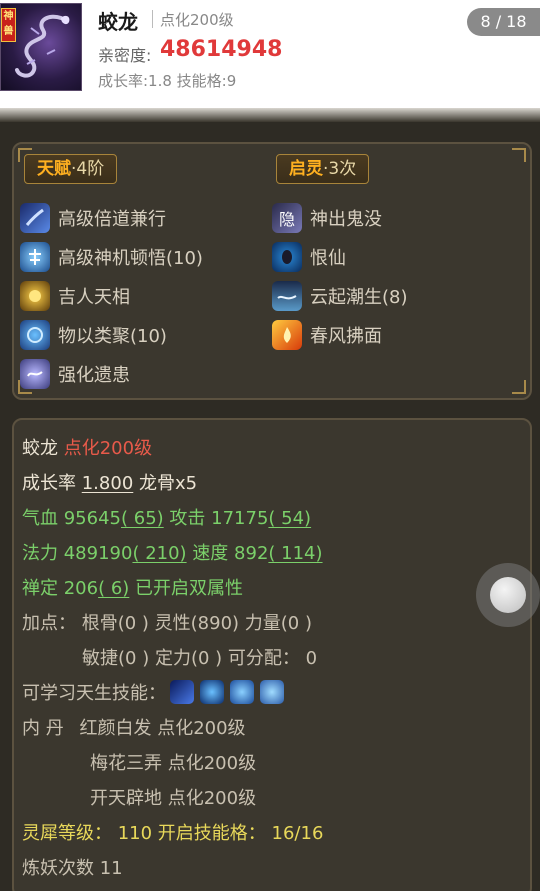 The height and width of the screenshot is (891, 540). What do you see at coordinates (168, 483) in the screenshot?
I see `dragon-bone: 龙骨x5` at bounding box center [168, 483].